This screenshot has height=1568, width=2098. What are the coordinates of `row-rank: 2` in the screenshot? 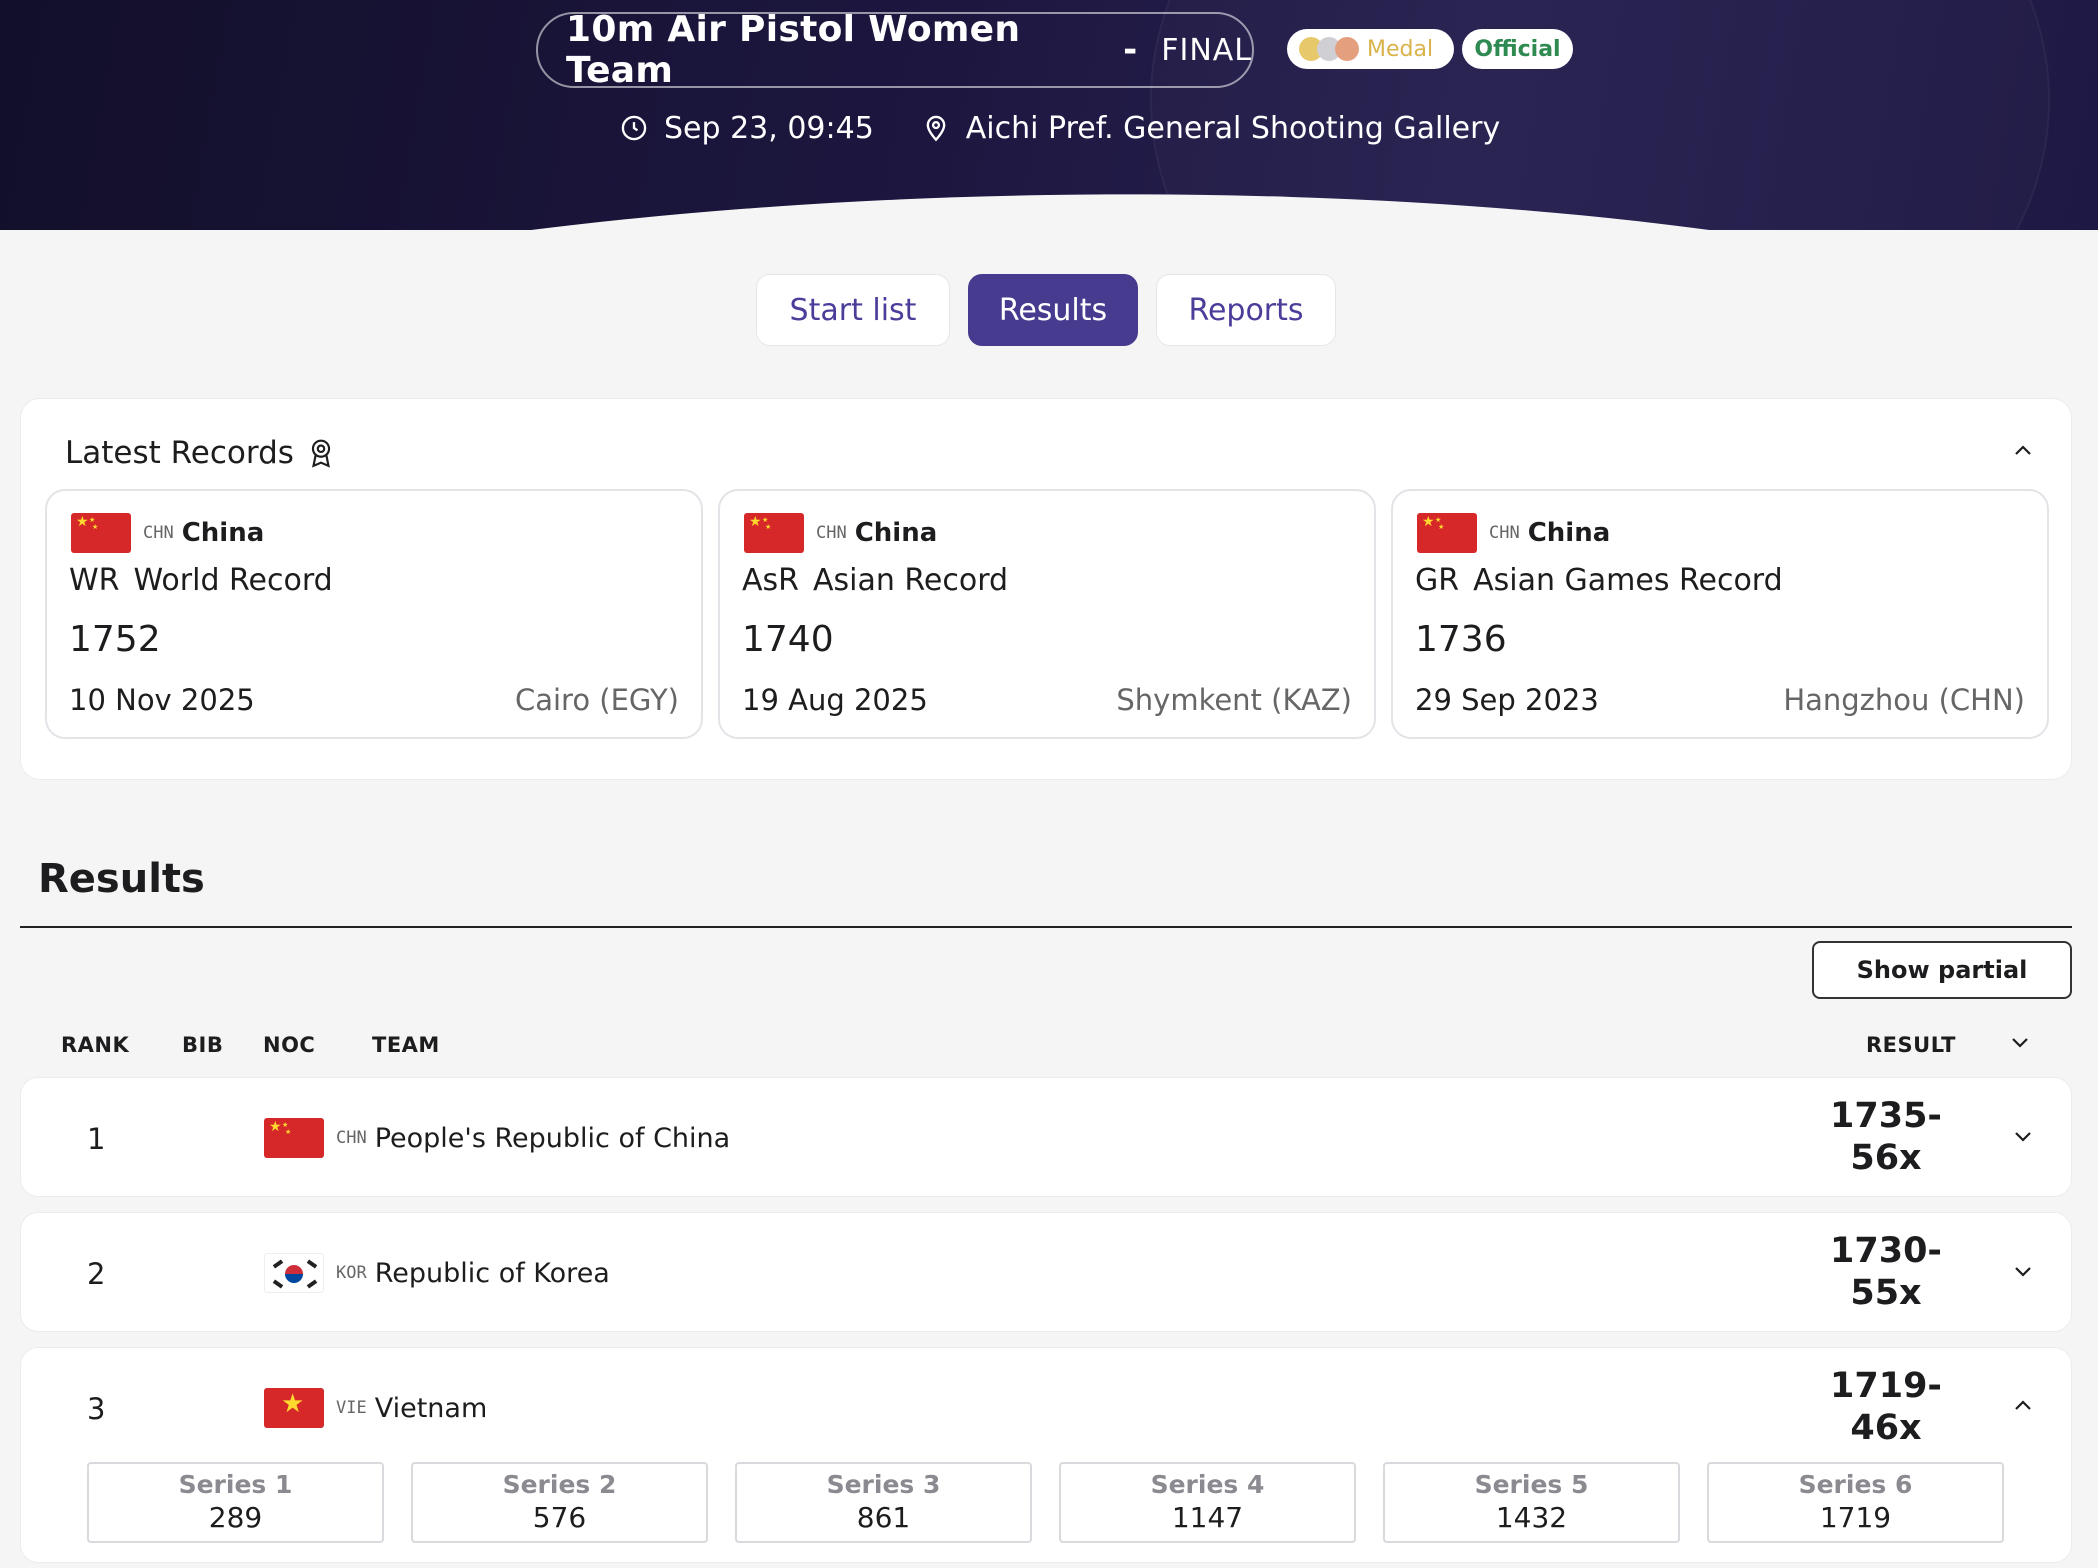 It's located at (96, 1274).